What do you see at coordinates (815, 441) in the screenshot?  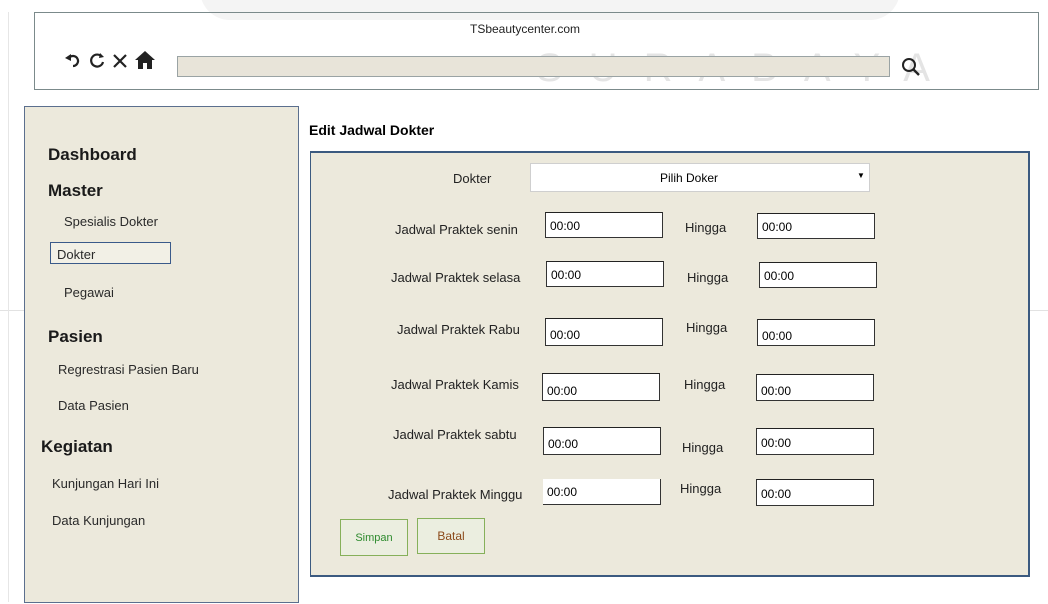 I see `to-input-sabtu: 00:00` at bounding box center [815, 441].